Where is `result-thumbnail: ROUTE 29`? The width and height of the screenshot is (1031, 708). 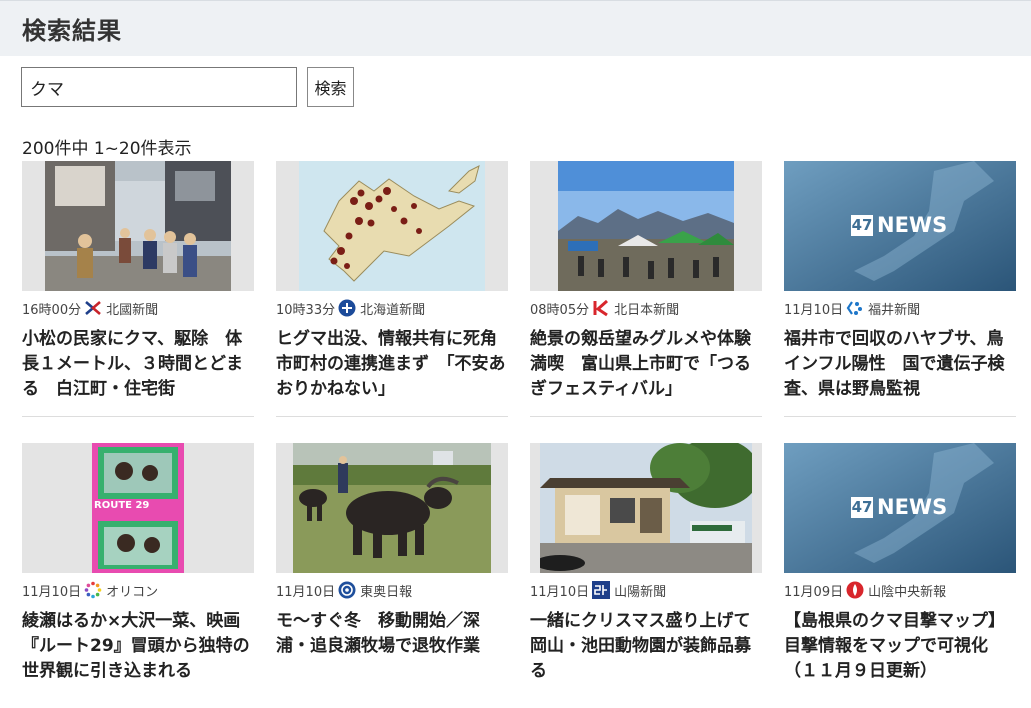
result-thumbnail: ROUTE 29 is located at coordinates (138, 508).